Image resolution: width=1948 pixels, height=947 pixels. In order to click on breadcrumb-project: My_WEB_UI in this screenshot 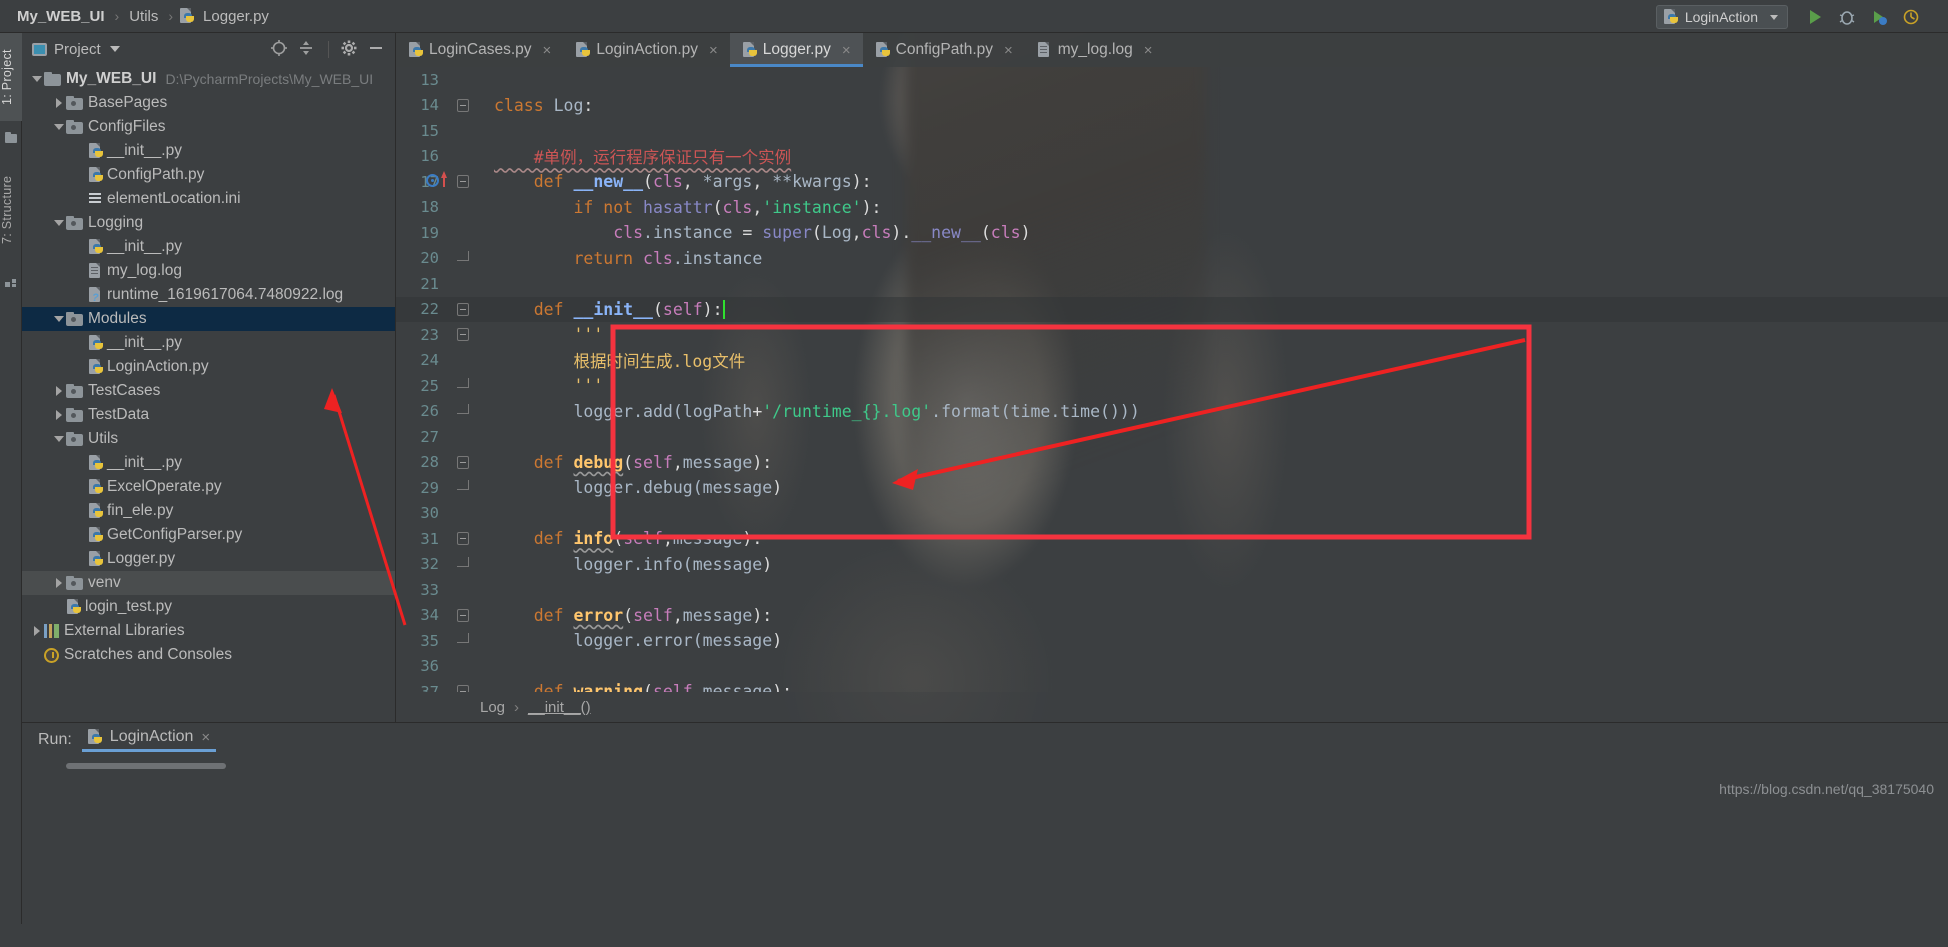, I will do `click(61, 16)`.